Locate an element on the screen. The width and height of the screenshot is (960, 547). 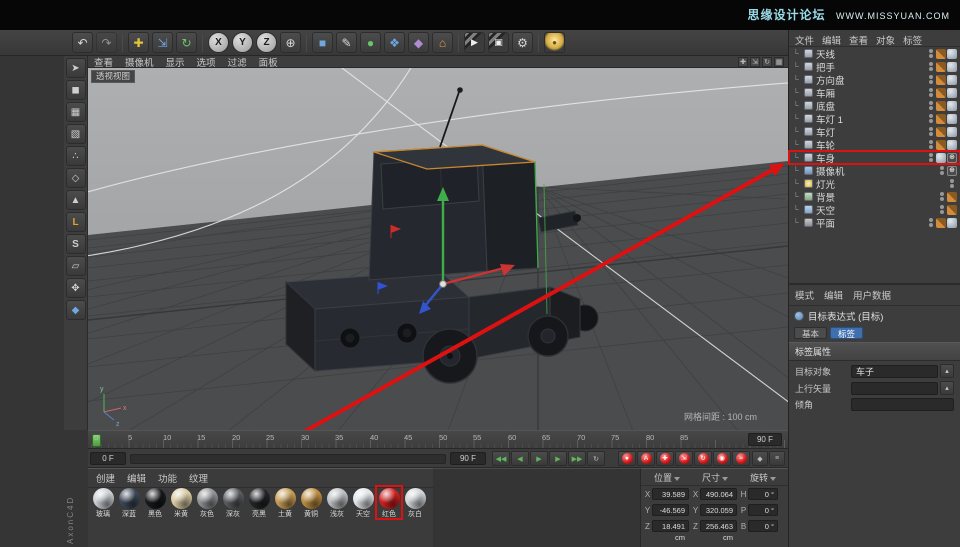
object-row: └ 车灯 is located at coordinates (874, 132).